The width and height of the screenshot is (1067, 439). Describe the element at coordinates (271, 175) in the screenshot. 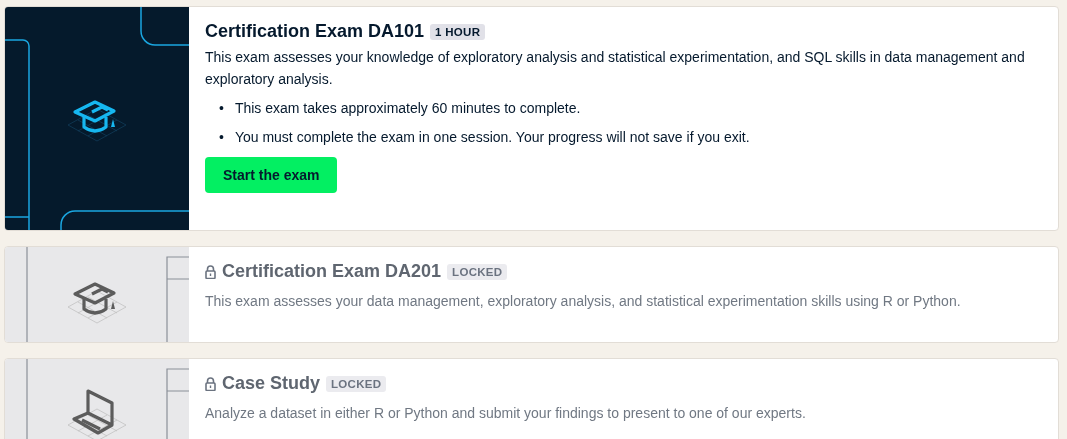

I see `start-exam-button: Start the exam` at that location.